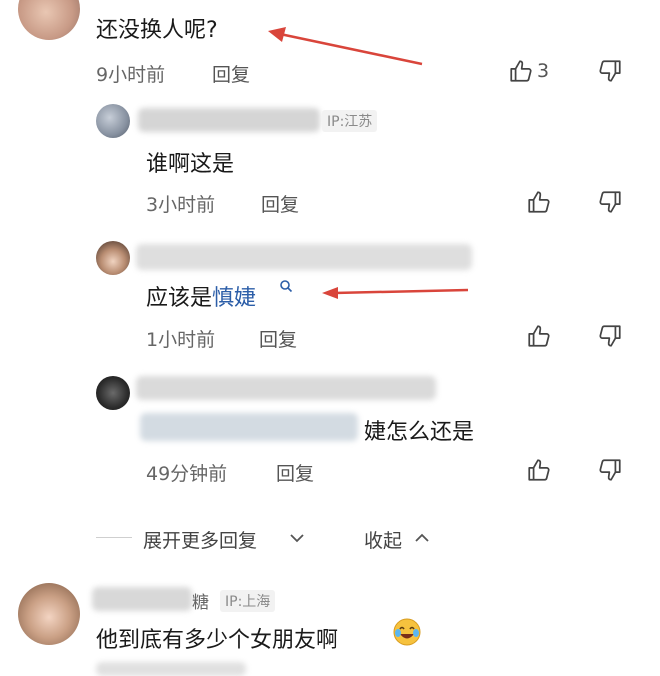 The height and width of the screenshot is (676, 660). I want to click on crying-laugh-emoji-icon, so click(407, 632).